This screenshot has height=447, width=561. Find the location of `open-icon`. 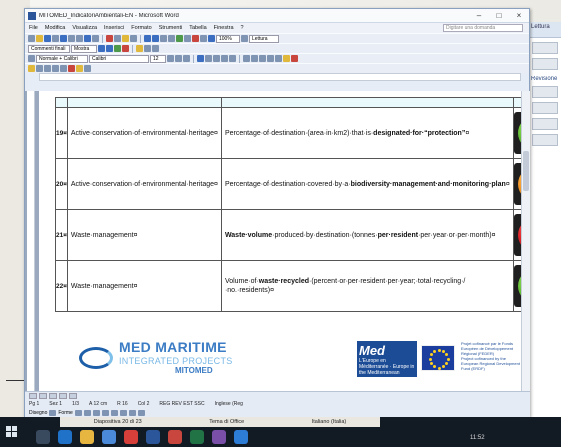

open-icon is located at coordinates (39, 38).